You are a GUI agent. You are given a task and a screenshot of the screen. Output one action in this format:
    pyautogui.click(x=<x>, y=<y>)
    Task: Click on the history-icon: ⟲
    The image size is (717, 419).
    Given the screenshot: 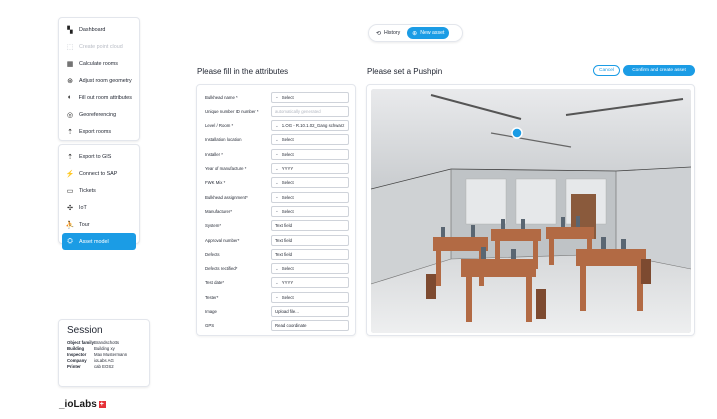 What is the action you would take?
    pyautogui.click(x=379, y=33)
    